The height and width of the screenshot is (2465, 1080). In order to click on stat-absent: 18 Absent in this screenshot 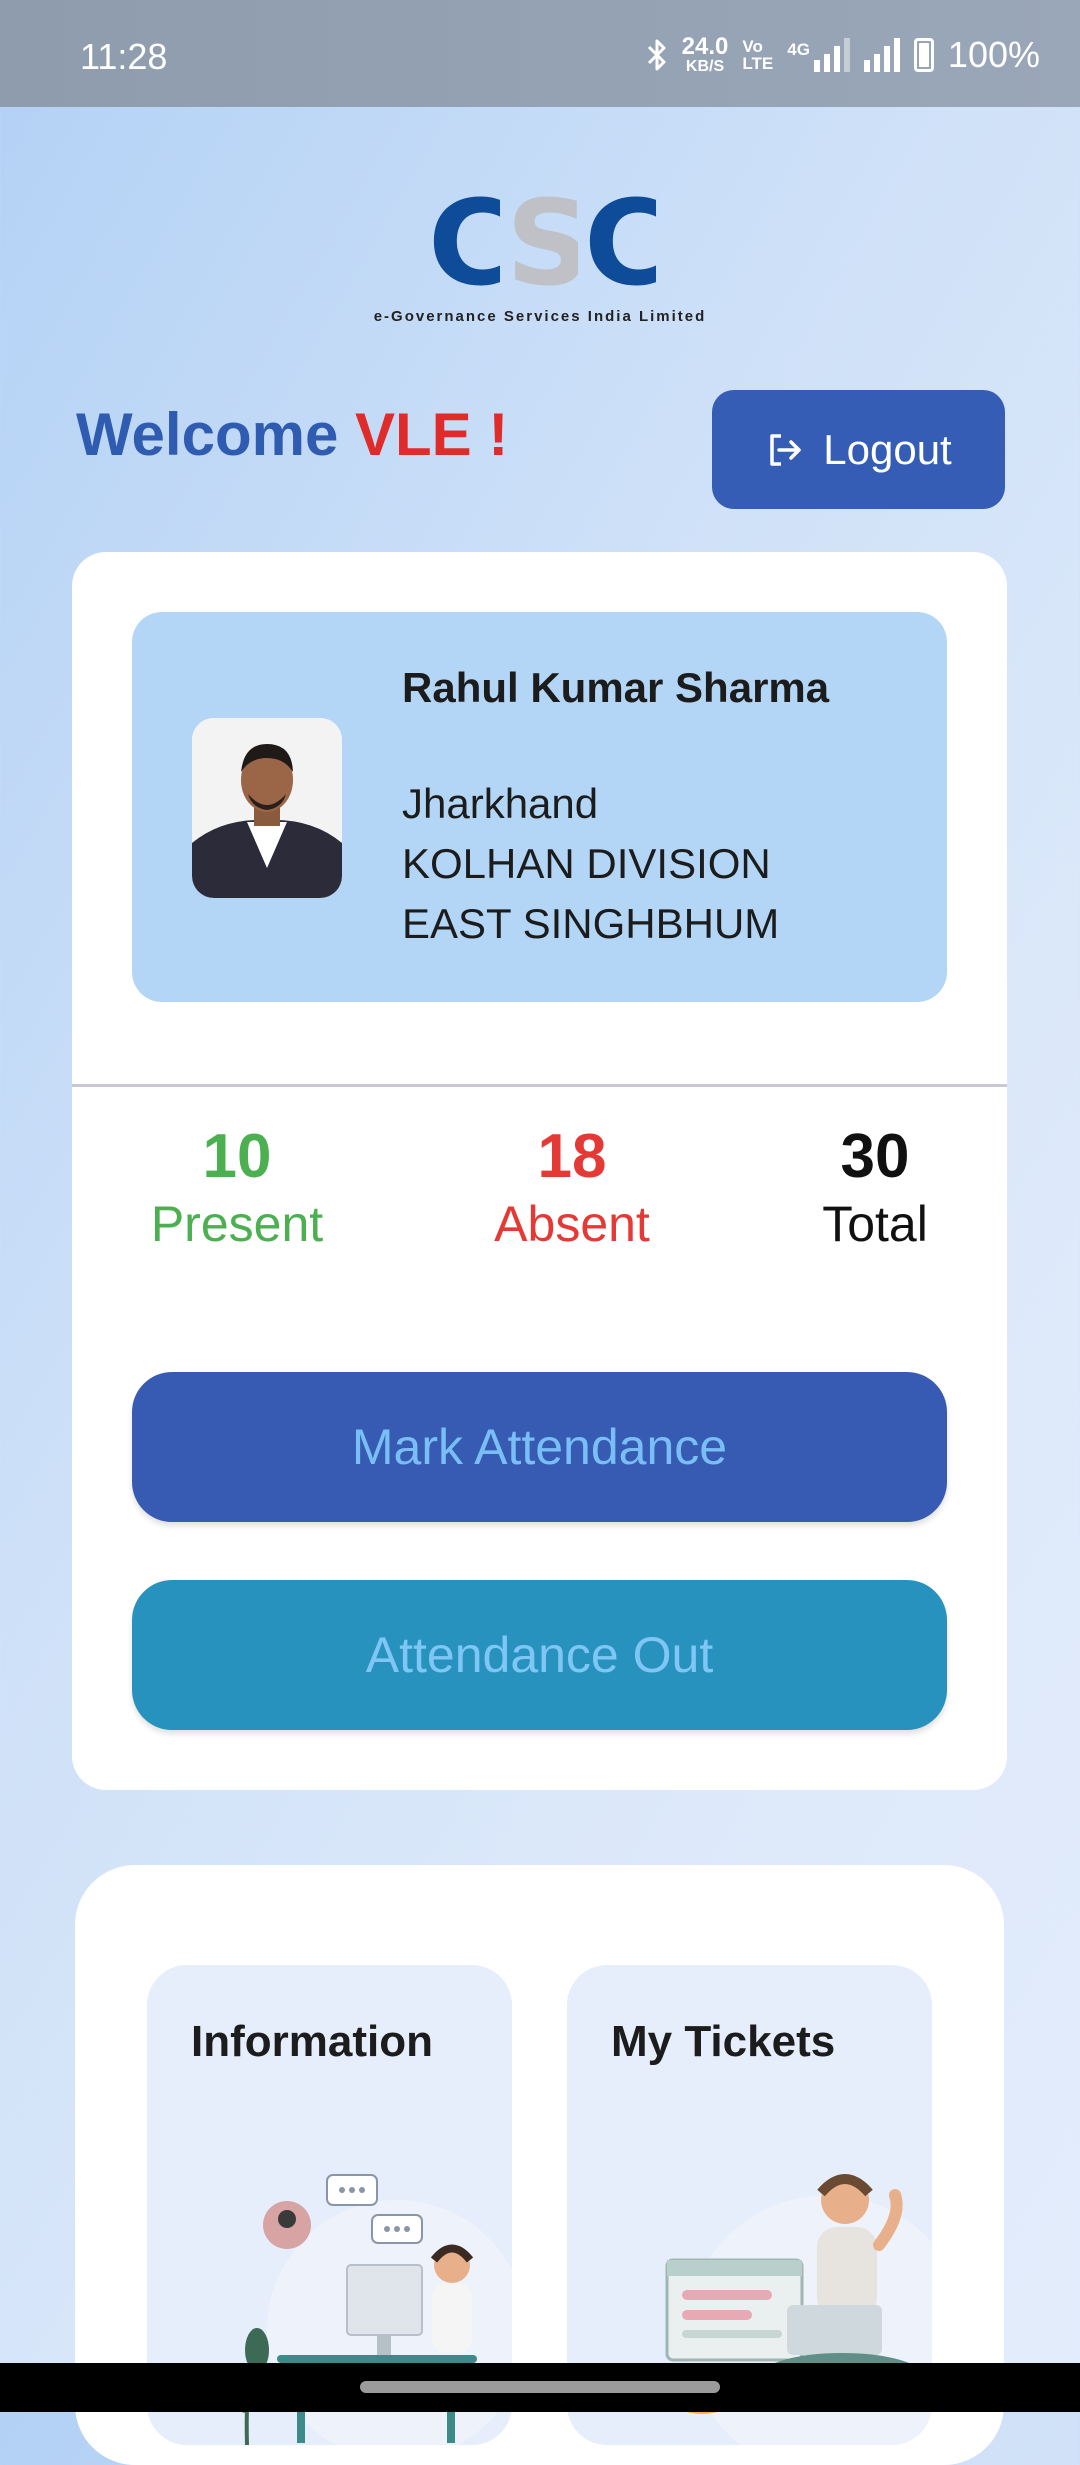, I will do `click(572, 1187)`.